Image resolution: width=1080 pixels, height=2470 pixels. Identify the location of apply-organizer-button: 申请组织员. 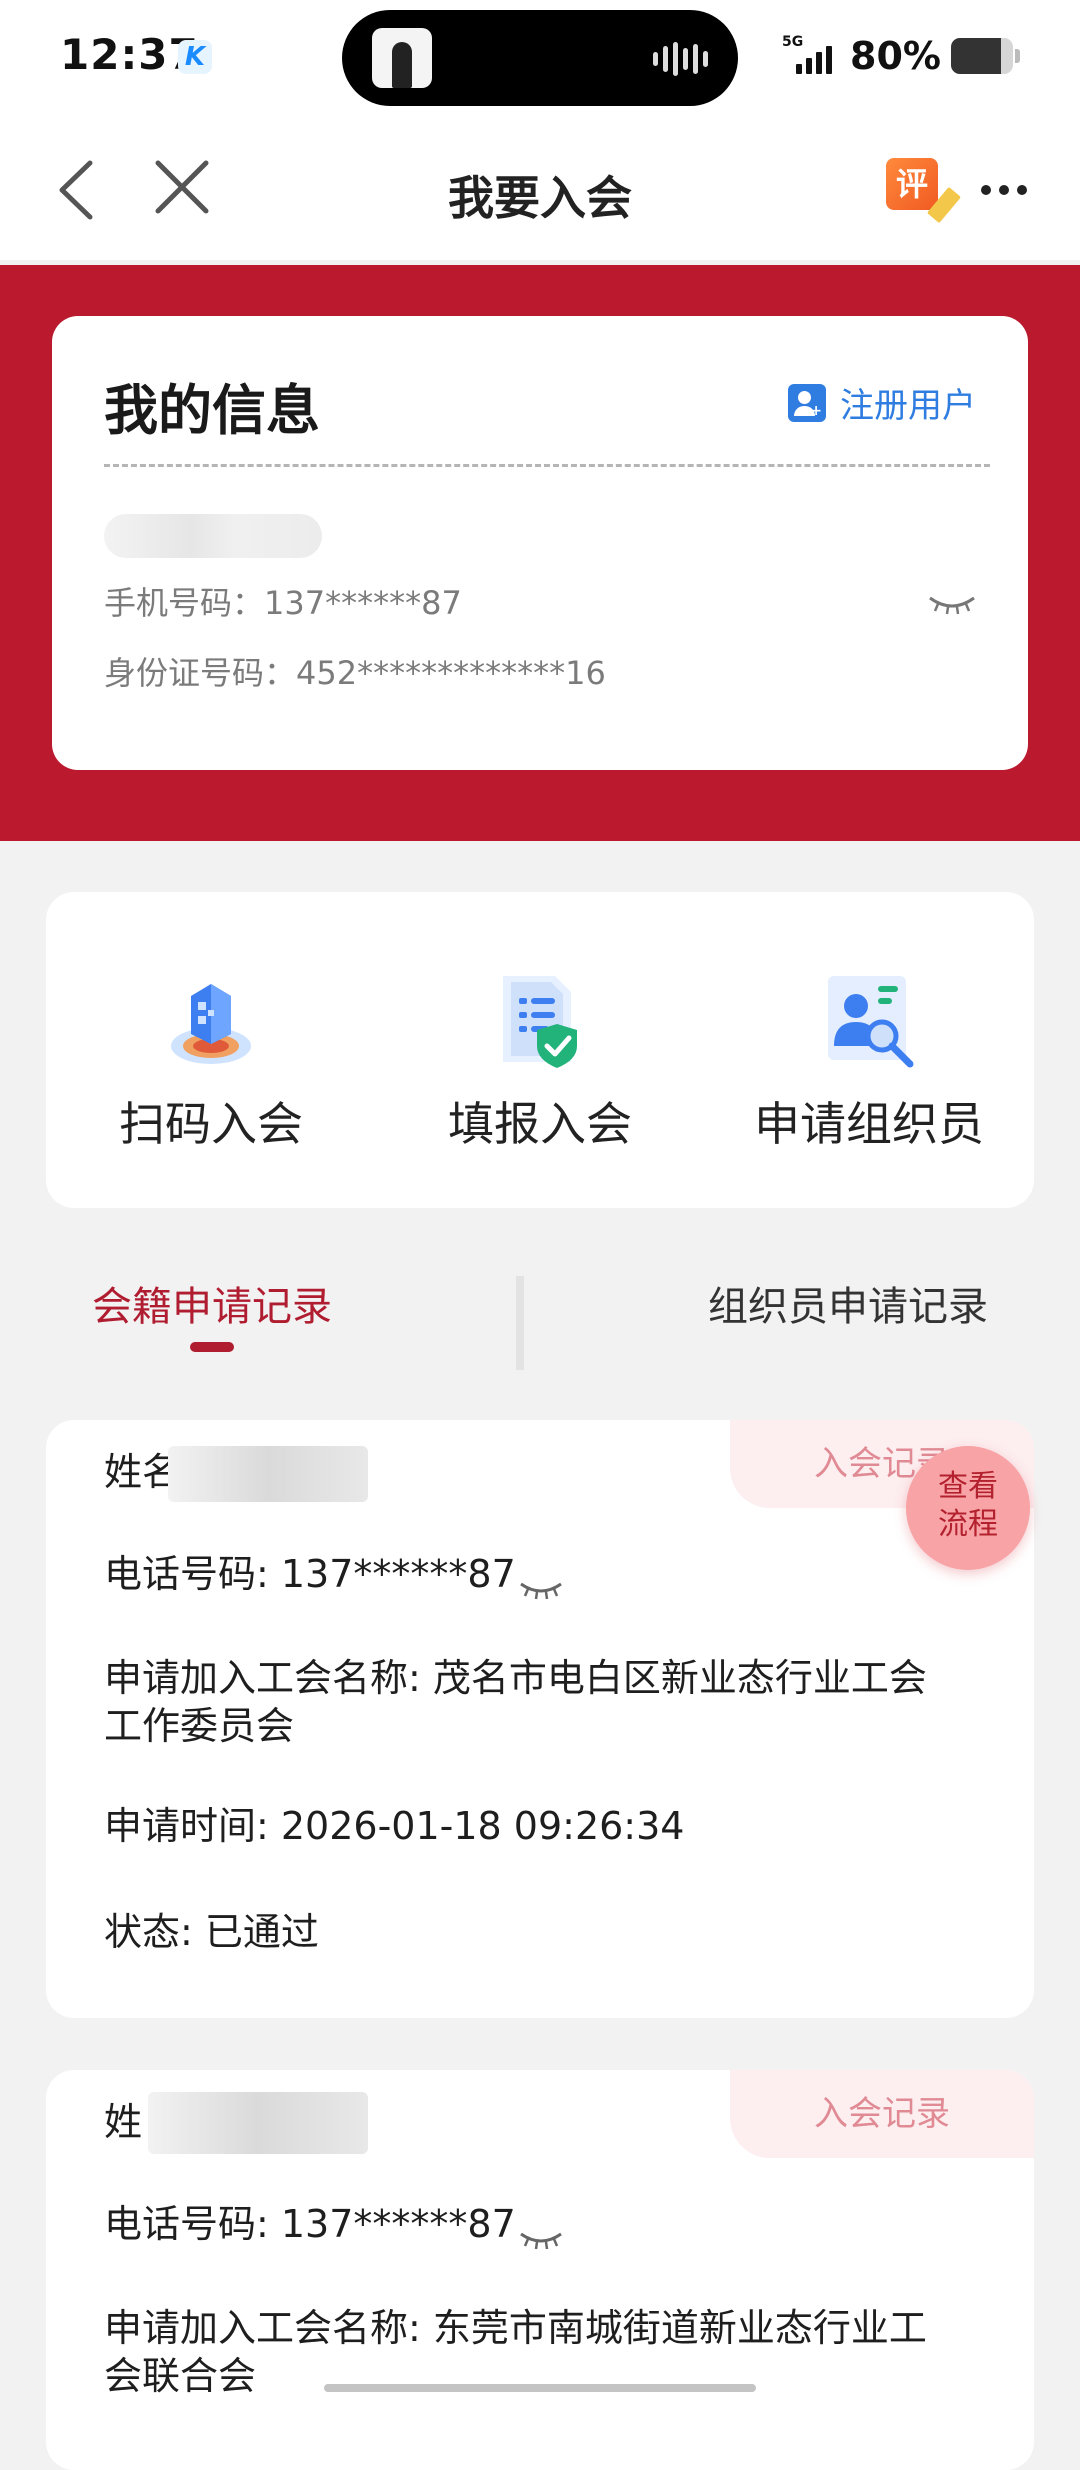
(869, 1066).